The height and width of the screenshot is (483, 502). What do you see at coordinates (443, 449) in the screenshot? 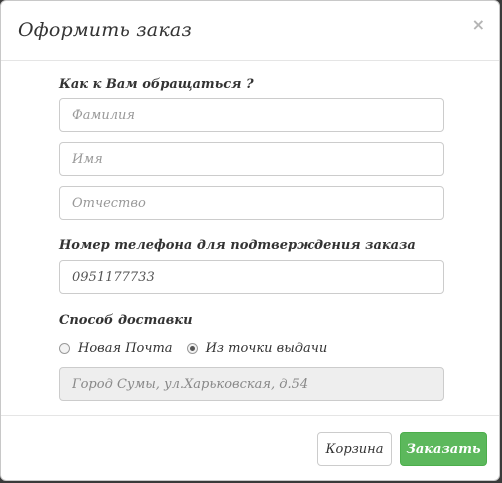
I see `place-order-button: Заказать` at bounding box center [443, 449].